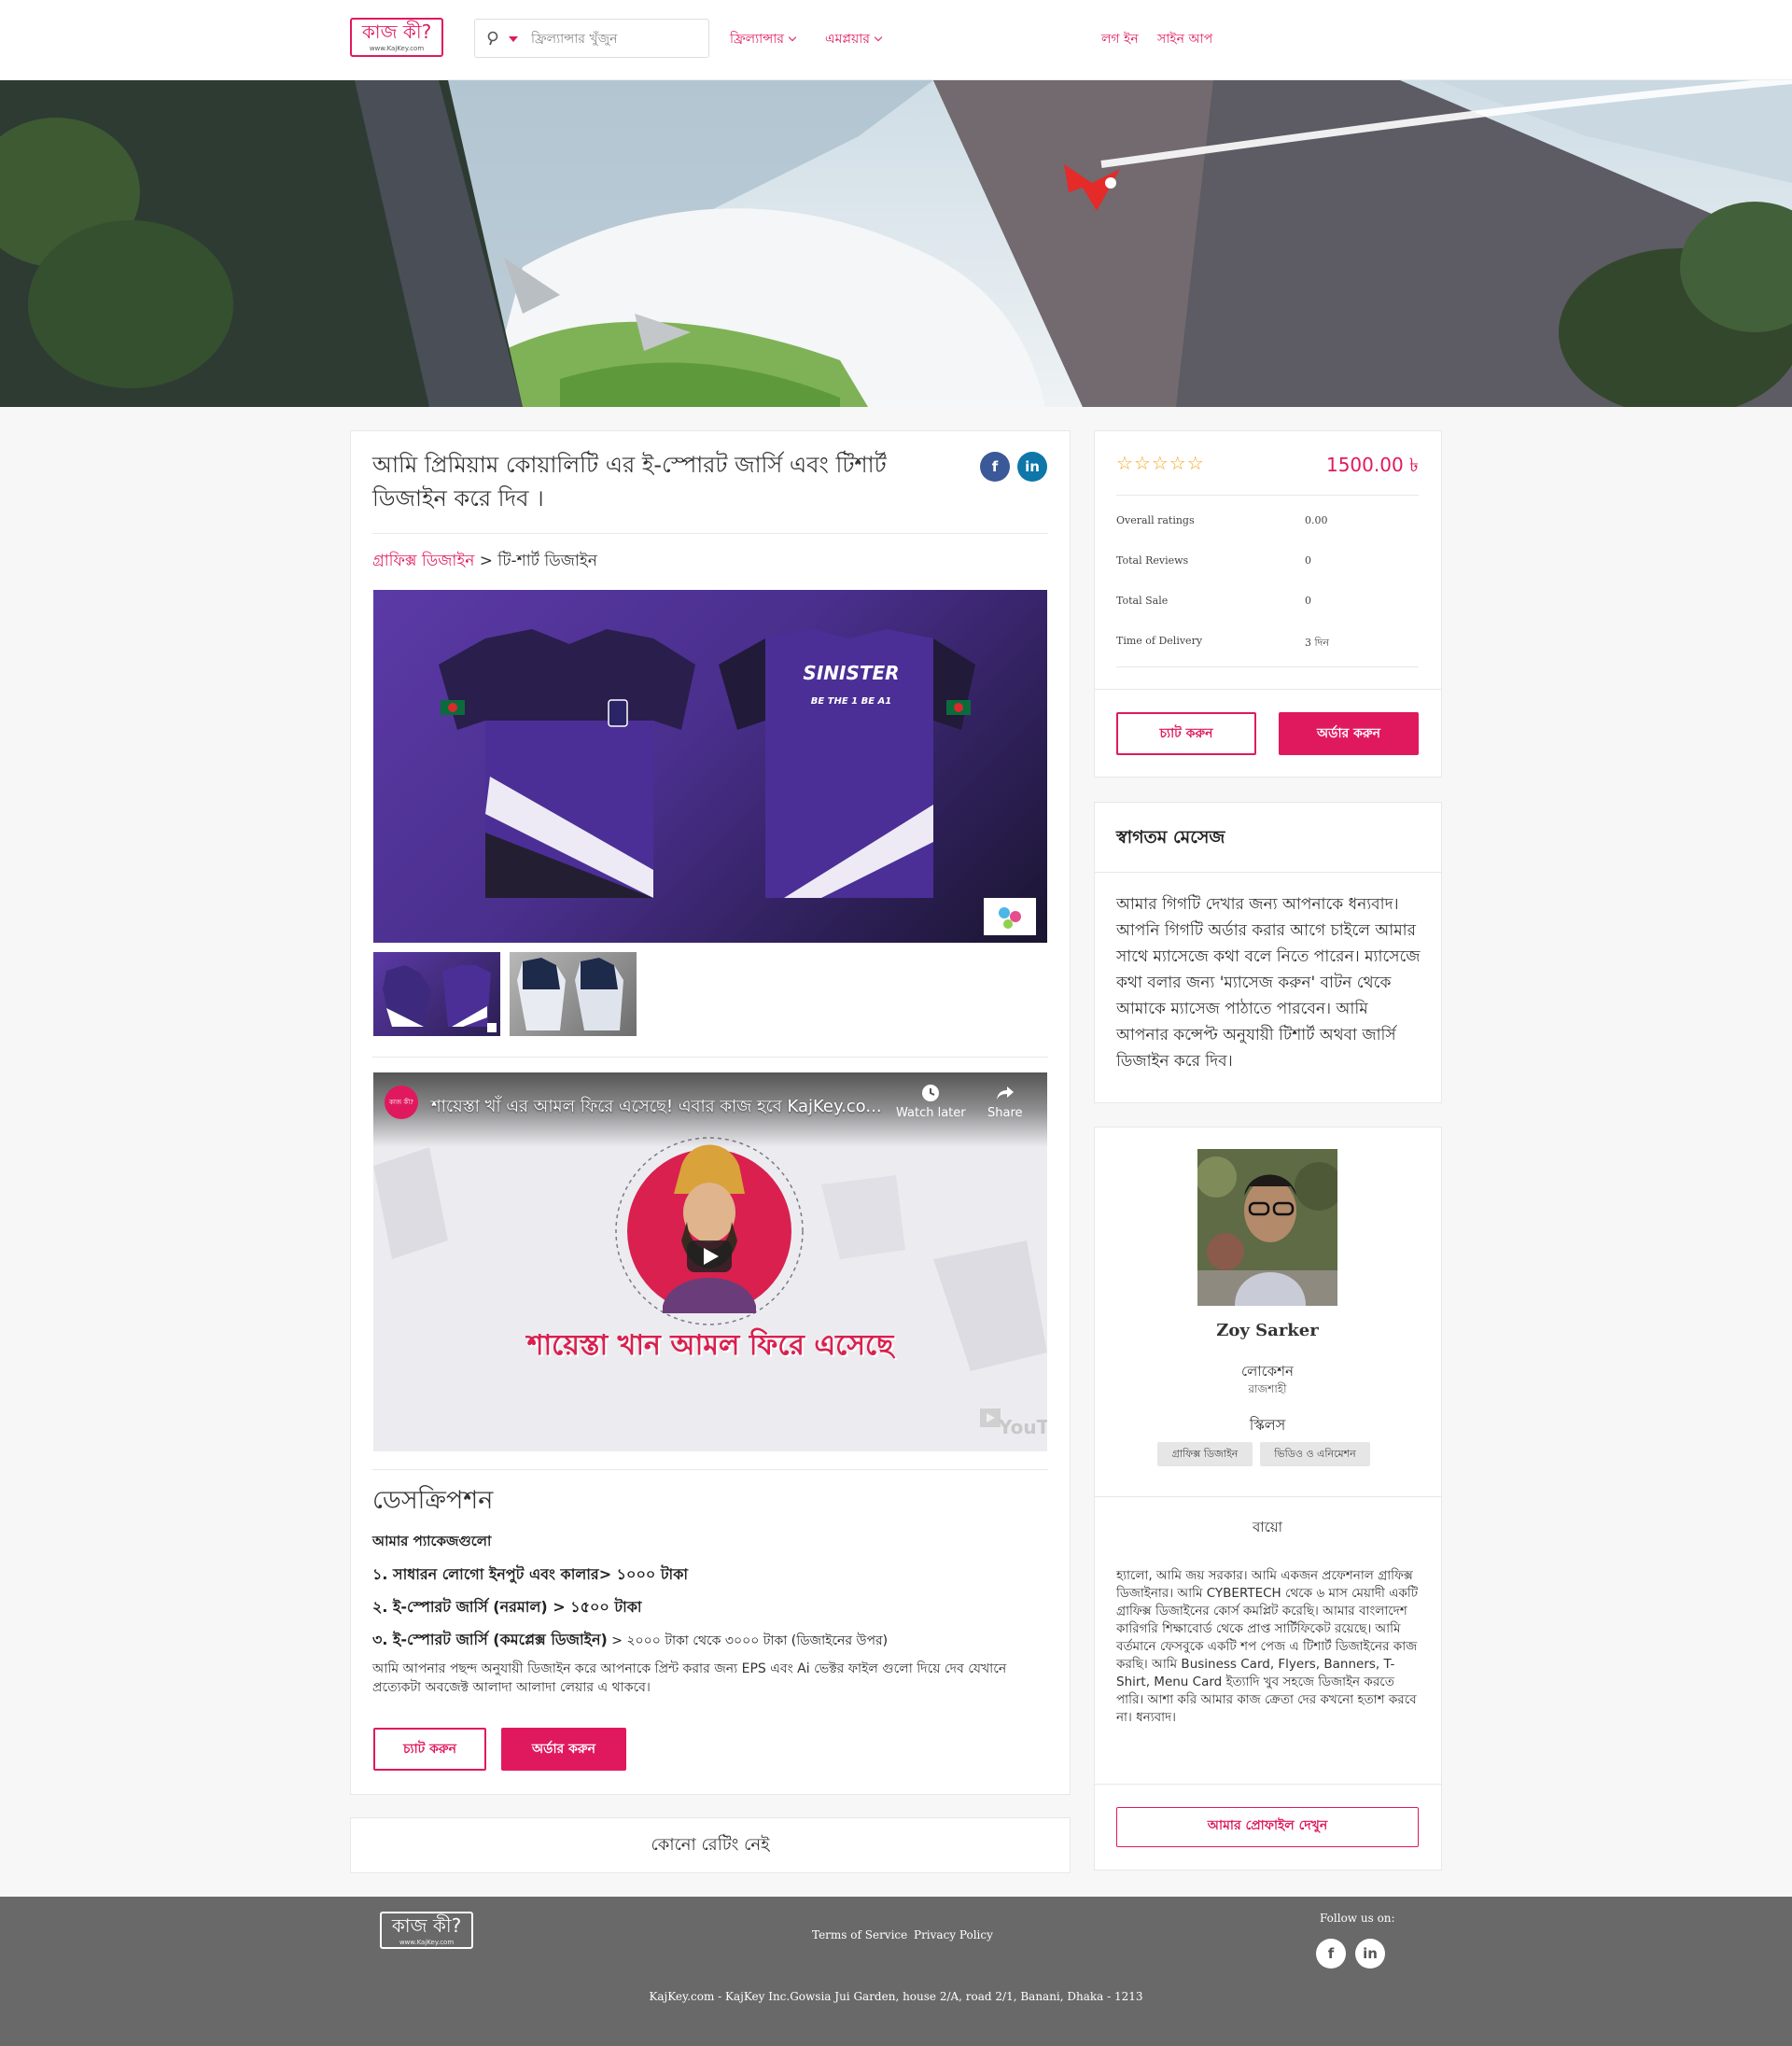  Describe the element at coordinates (1316, 520) in the screenshot. I see `stat-value: 0.00` at that location.